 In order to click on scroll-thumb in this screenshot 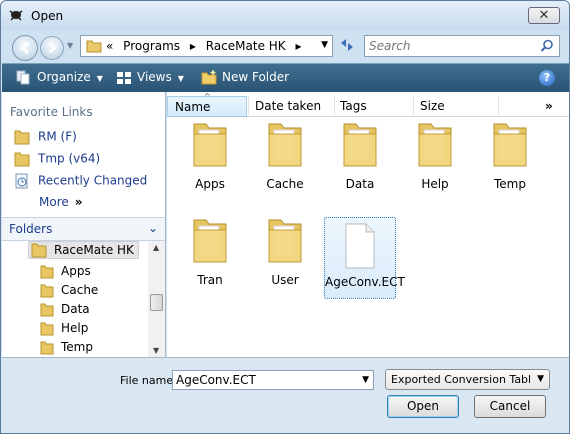, I will do `click(156, 302)`.